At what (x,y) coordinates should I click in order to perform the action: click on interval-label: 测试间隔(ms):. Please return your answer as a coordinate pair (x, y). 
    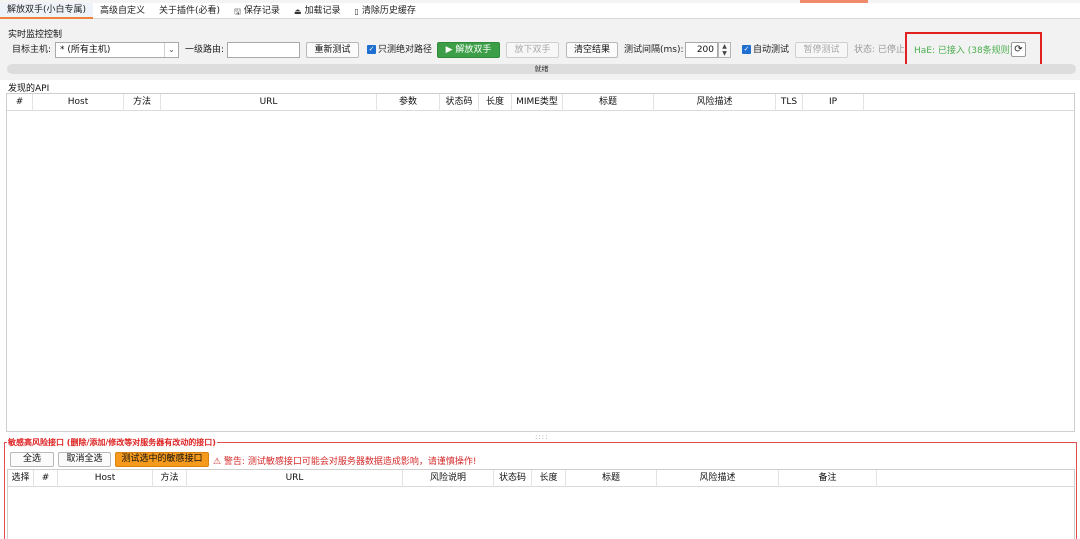
    Looking at the image, I should click on (654, 50).